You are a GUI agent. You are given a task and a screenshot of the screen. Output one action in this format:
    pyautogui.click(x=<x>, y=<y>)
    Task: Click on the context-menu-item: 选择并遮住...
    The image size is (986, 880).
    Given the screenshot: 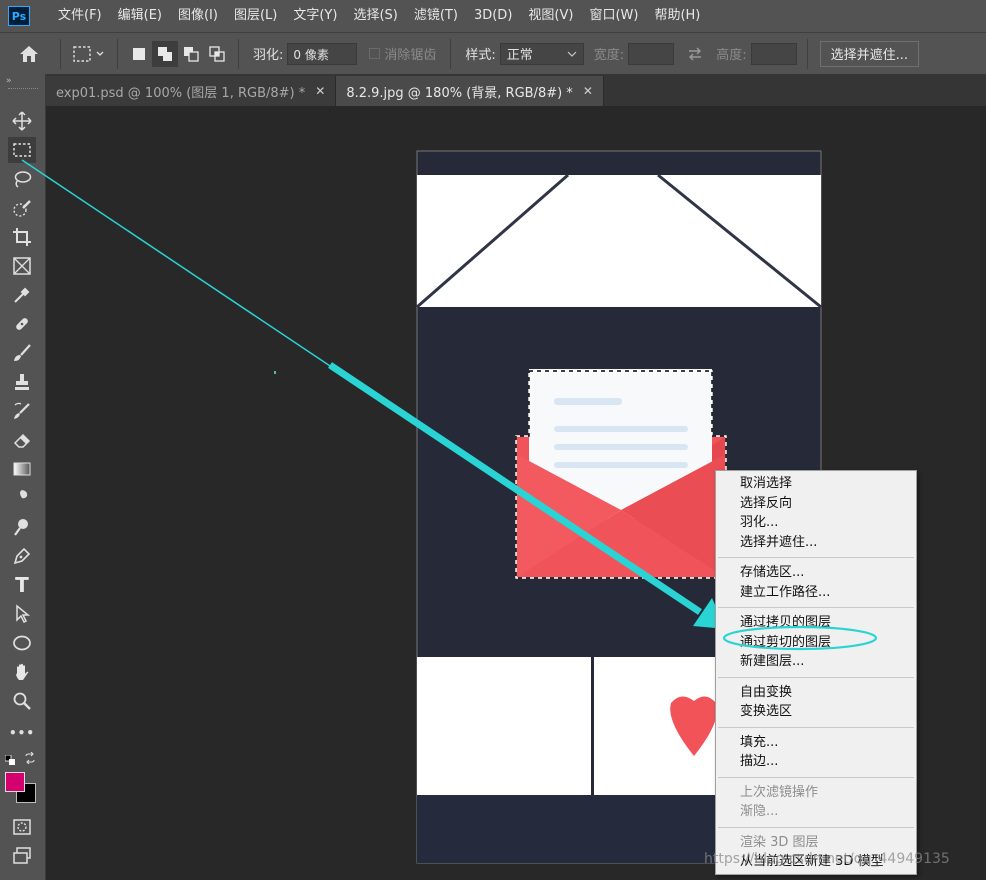 What is the action you would take?
    pyautogui.click(x=816, y=543)
    